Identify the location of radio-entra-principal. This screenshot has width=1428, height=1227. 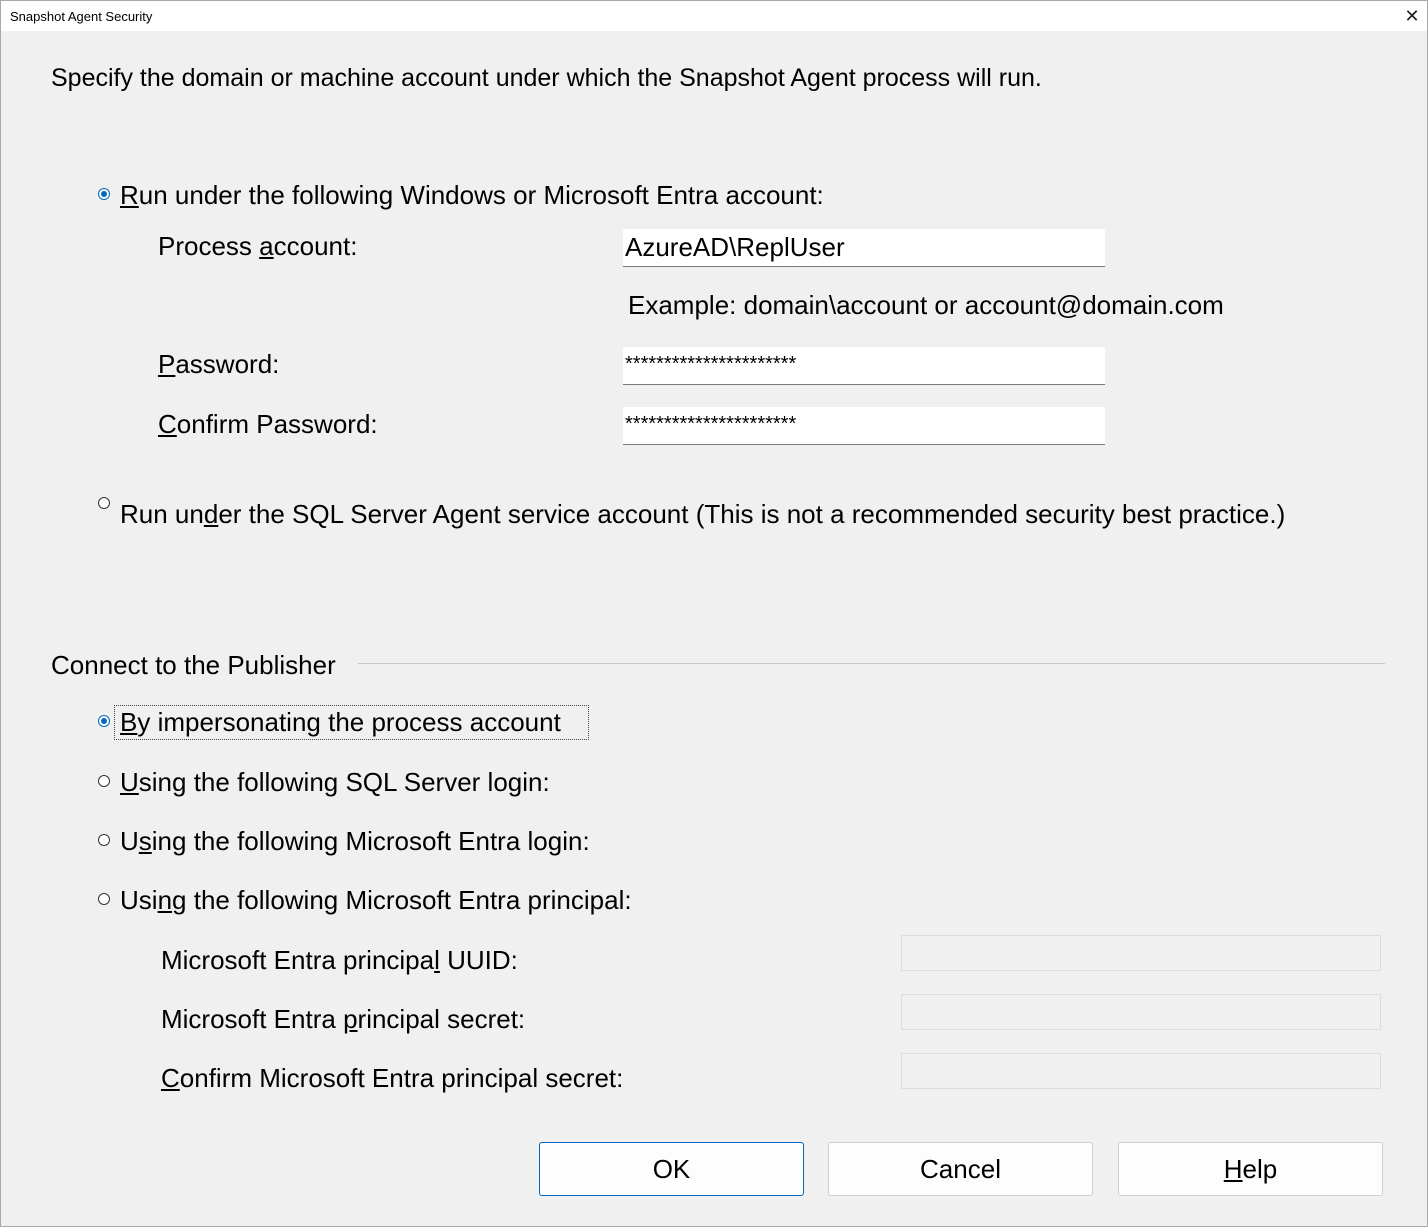
(104, 899).